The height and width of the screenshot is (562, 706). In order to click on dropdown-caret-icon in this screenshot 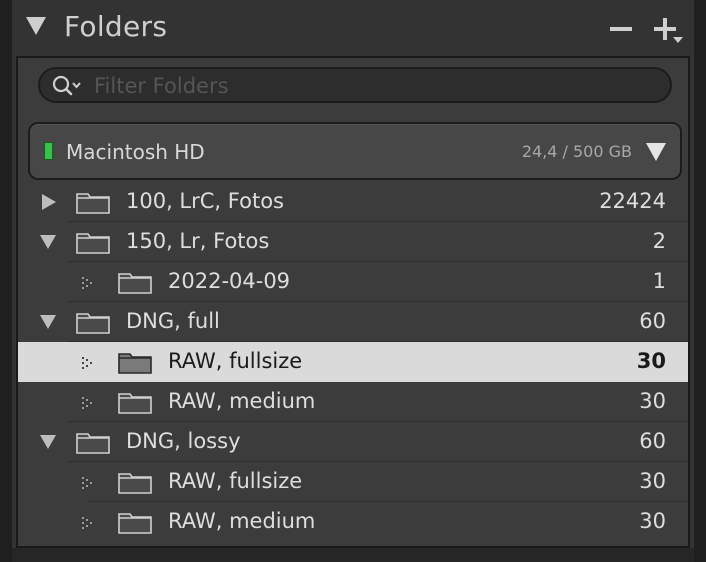, I will do `click(678, 40)`.